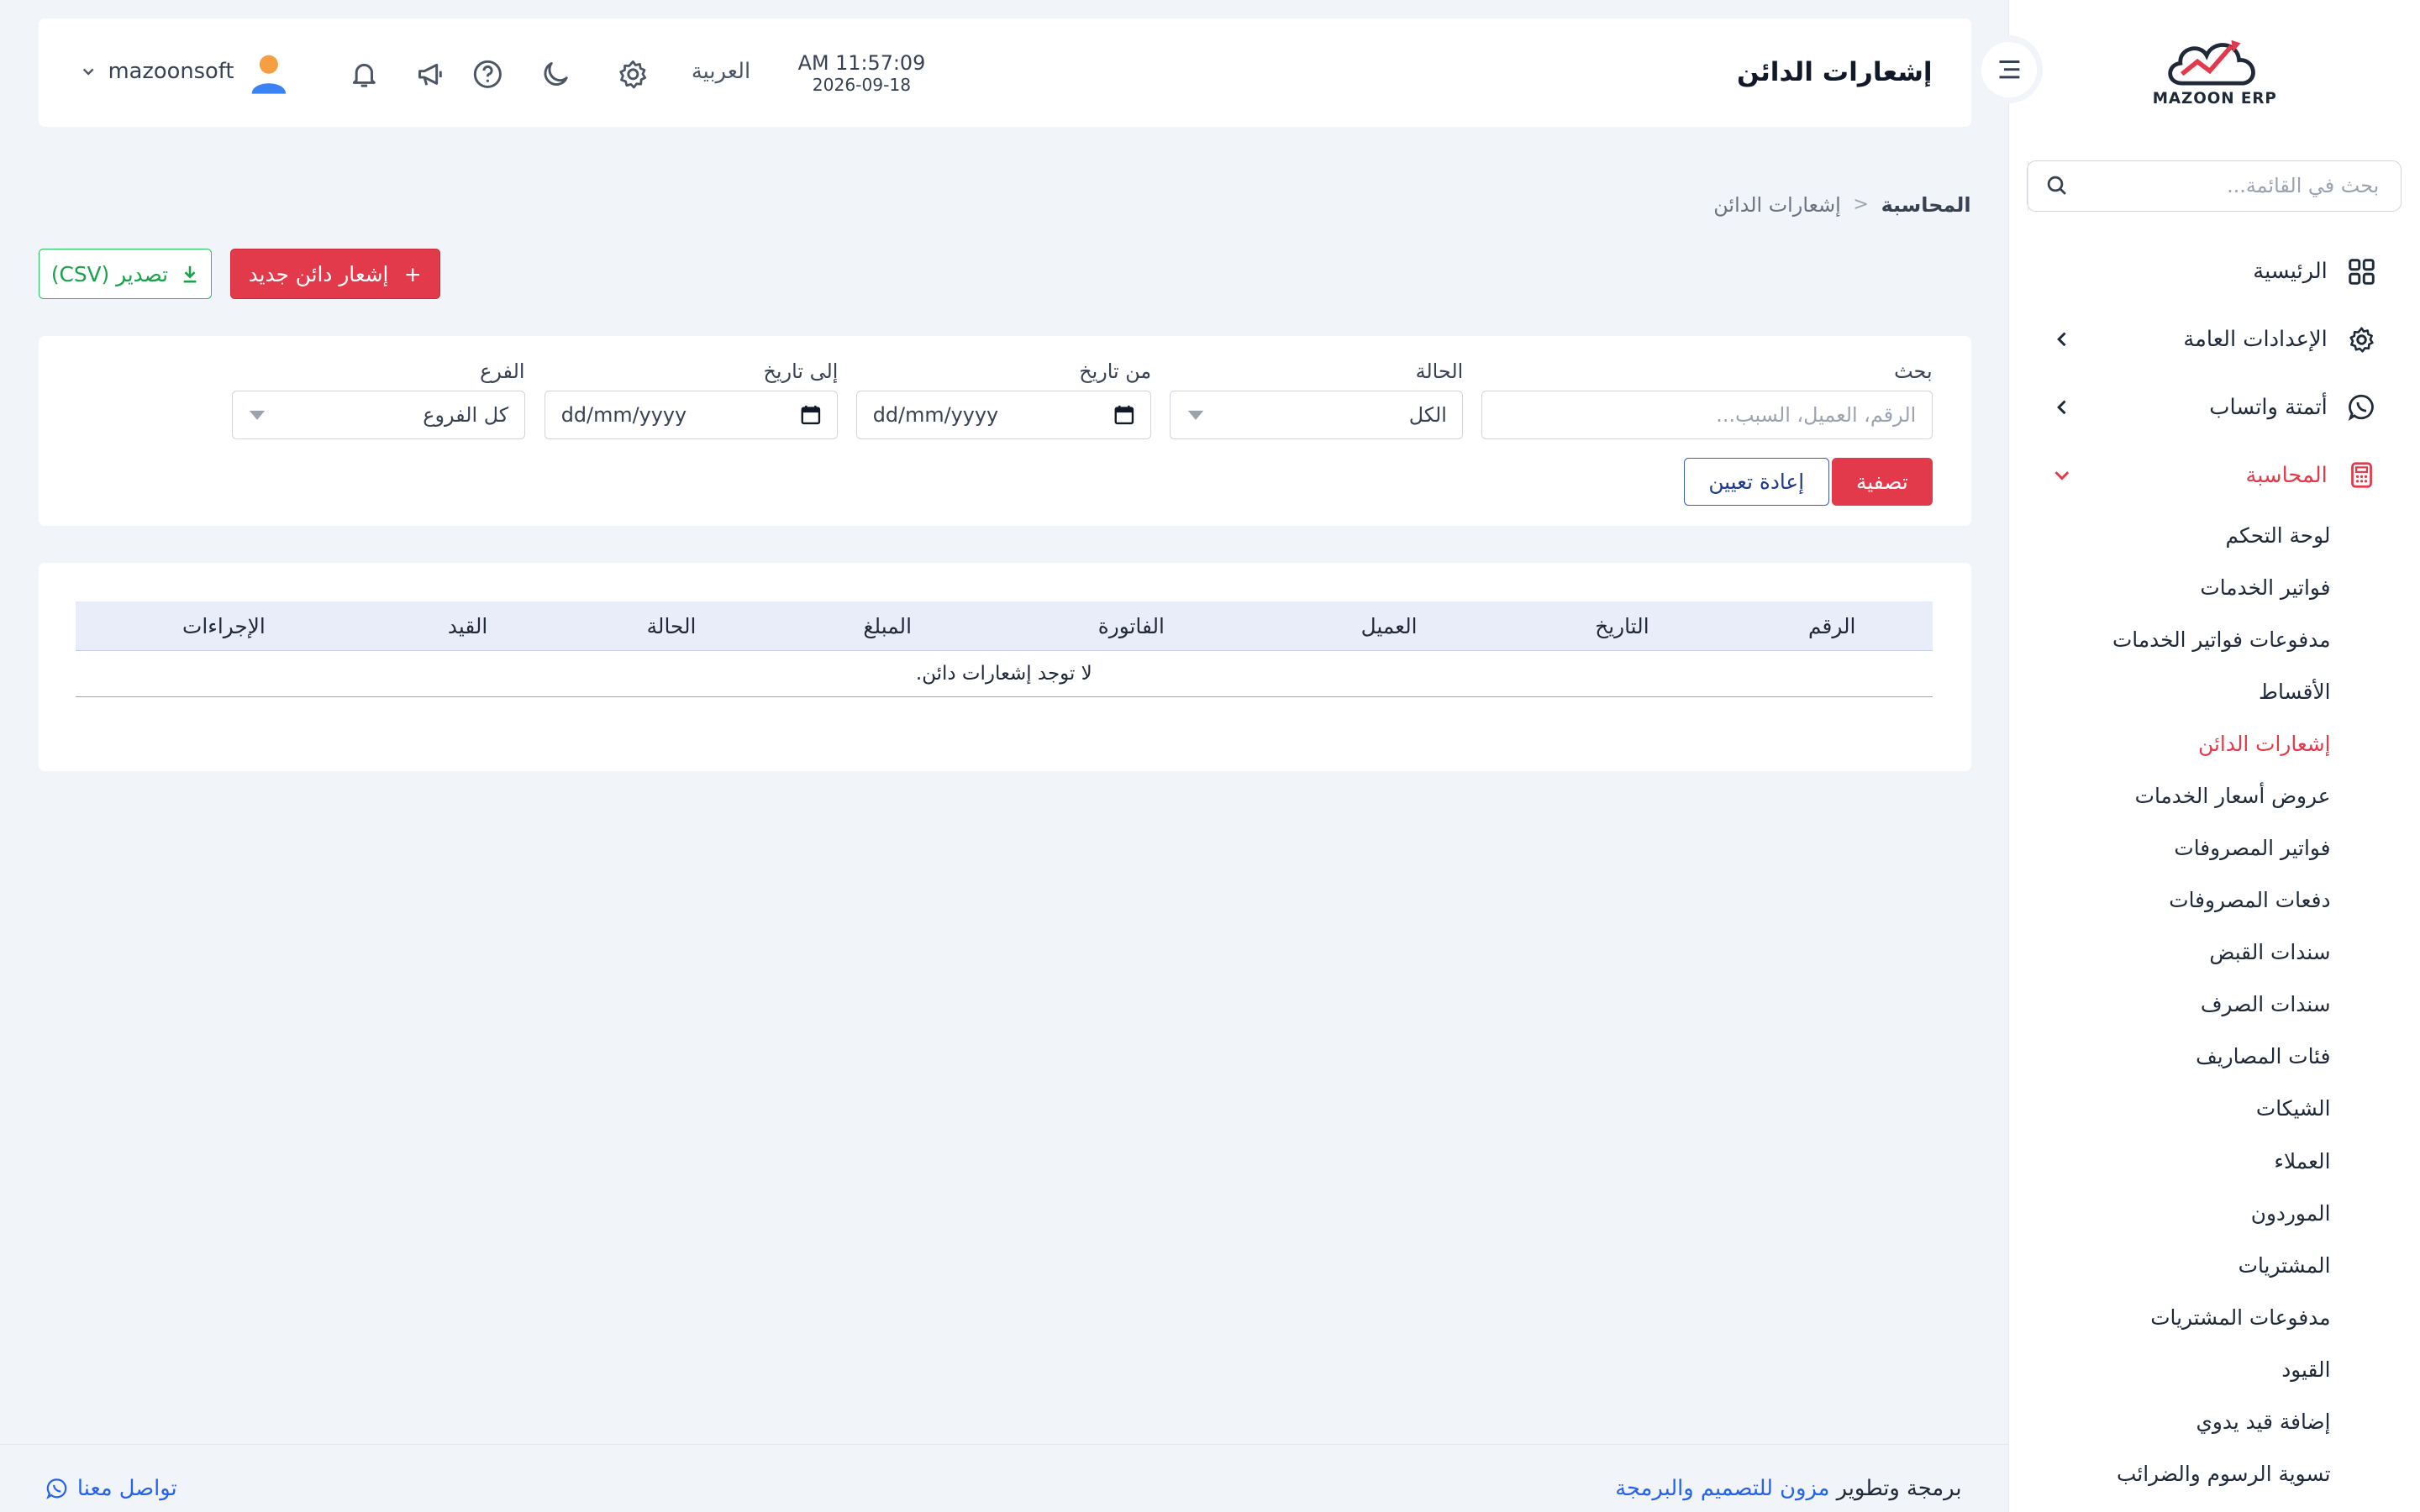  What do you see at coordinates (2169, 1317) in the screenshot?
I see `sidebar-subitem: مدفوعات المشتريات` at bounding box center [2169, 1317].